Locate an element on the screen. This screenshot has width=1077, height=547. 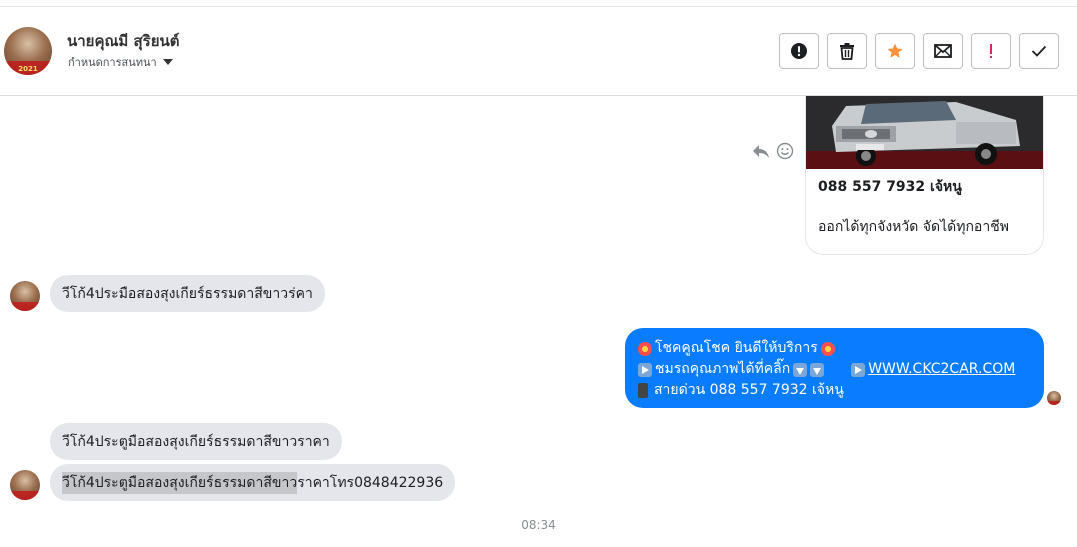
exclamation-circle-icon is located at coordinates (799, 51).